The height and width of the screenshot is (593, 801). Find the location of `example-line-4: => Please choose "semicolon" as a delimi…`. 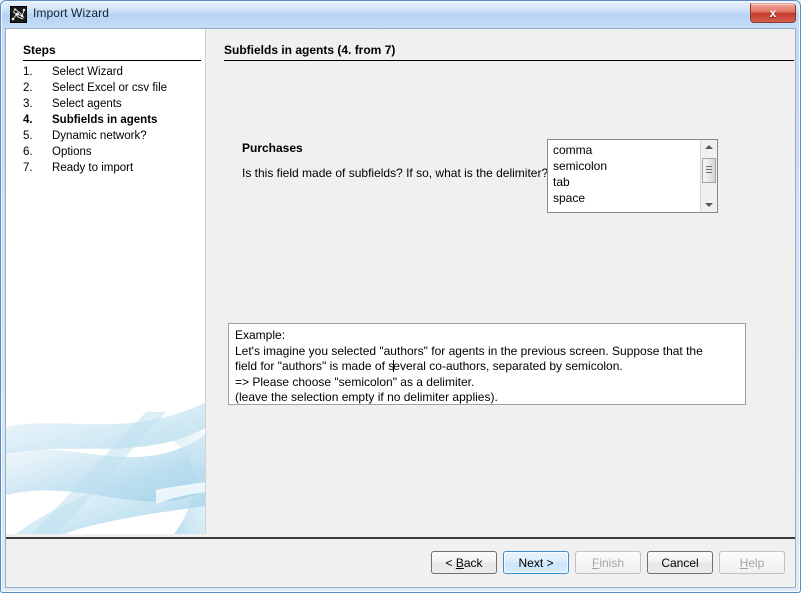

example-line-4: => Please choose "semicolon" as a delimi… is located at coordinates (355, 381).